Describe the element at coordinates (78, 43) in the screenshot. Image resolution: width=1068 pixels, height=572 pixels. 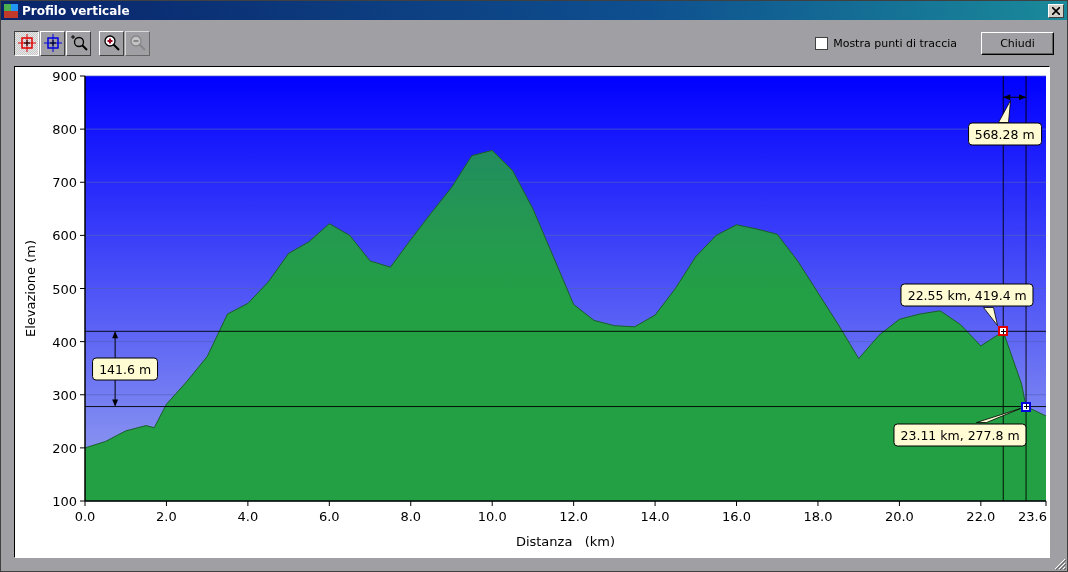
I see `zoom-box-icon` at that location.